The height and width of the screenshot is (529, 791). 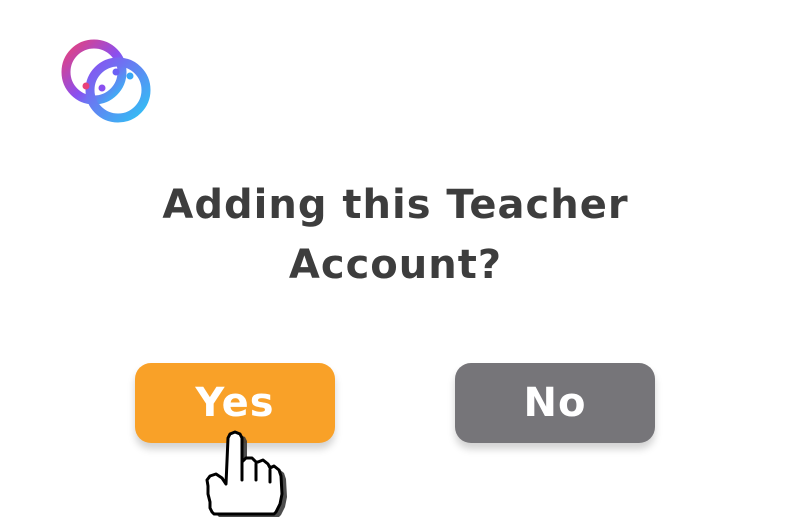 What do you see at coordinates (395, 235) in the screenshot?
I see `dialog-question: Adding this Teacher Account?` at bounding box center [395, 235].